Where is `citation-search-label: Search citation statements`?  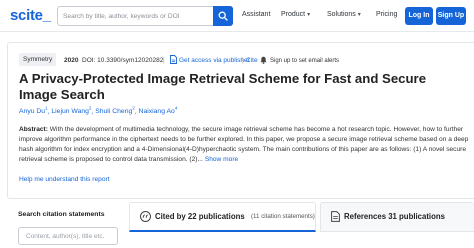
citation-search-label: Search citation statements is located at coordinates (61, 214).